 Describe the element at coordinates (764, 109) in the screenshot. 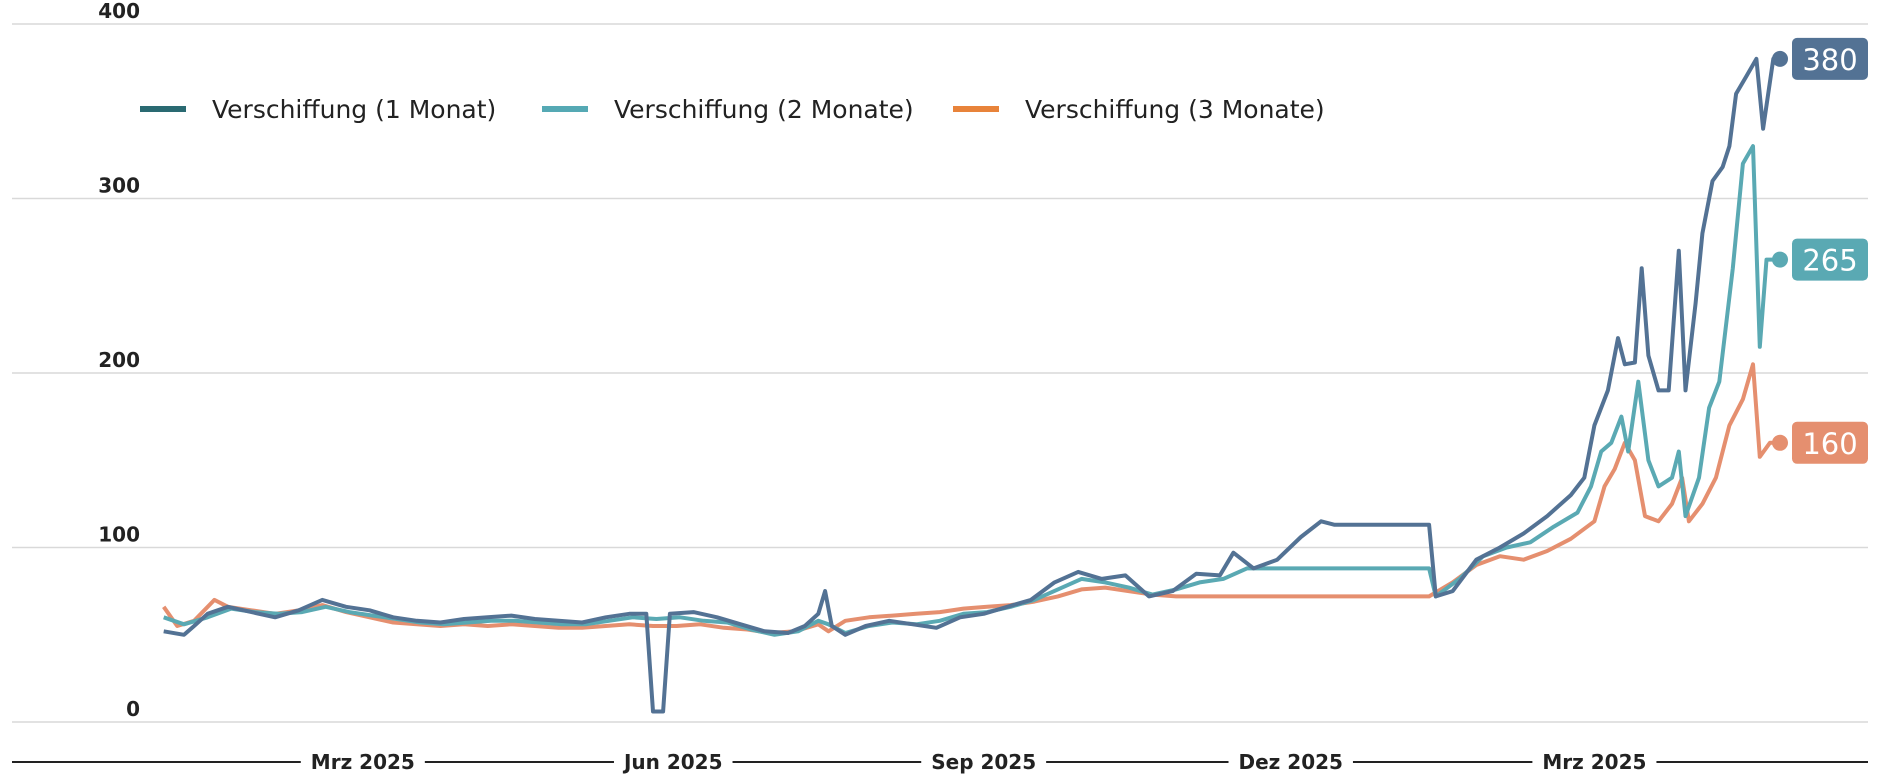

I see `legend-label: Verschiffung (2 Monate)` at that location.